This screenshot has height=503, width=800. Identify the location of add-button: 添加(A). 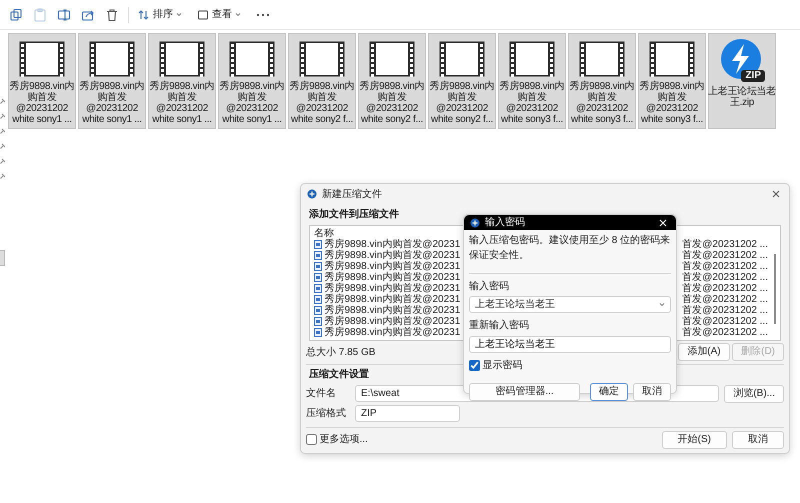
(704, 352).